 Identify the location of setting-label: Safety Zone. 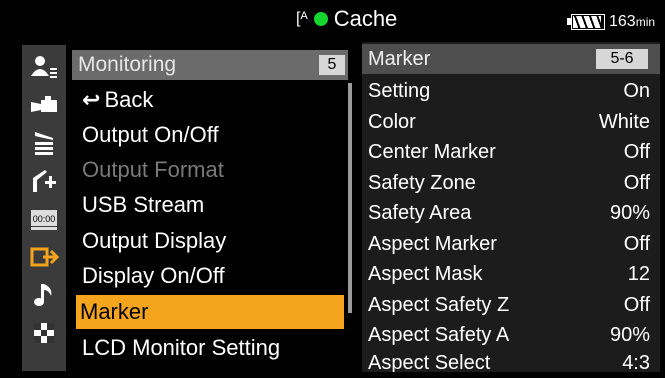
(422, 183).